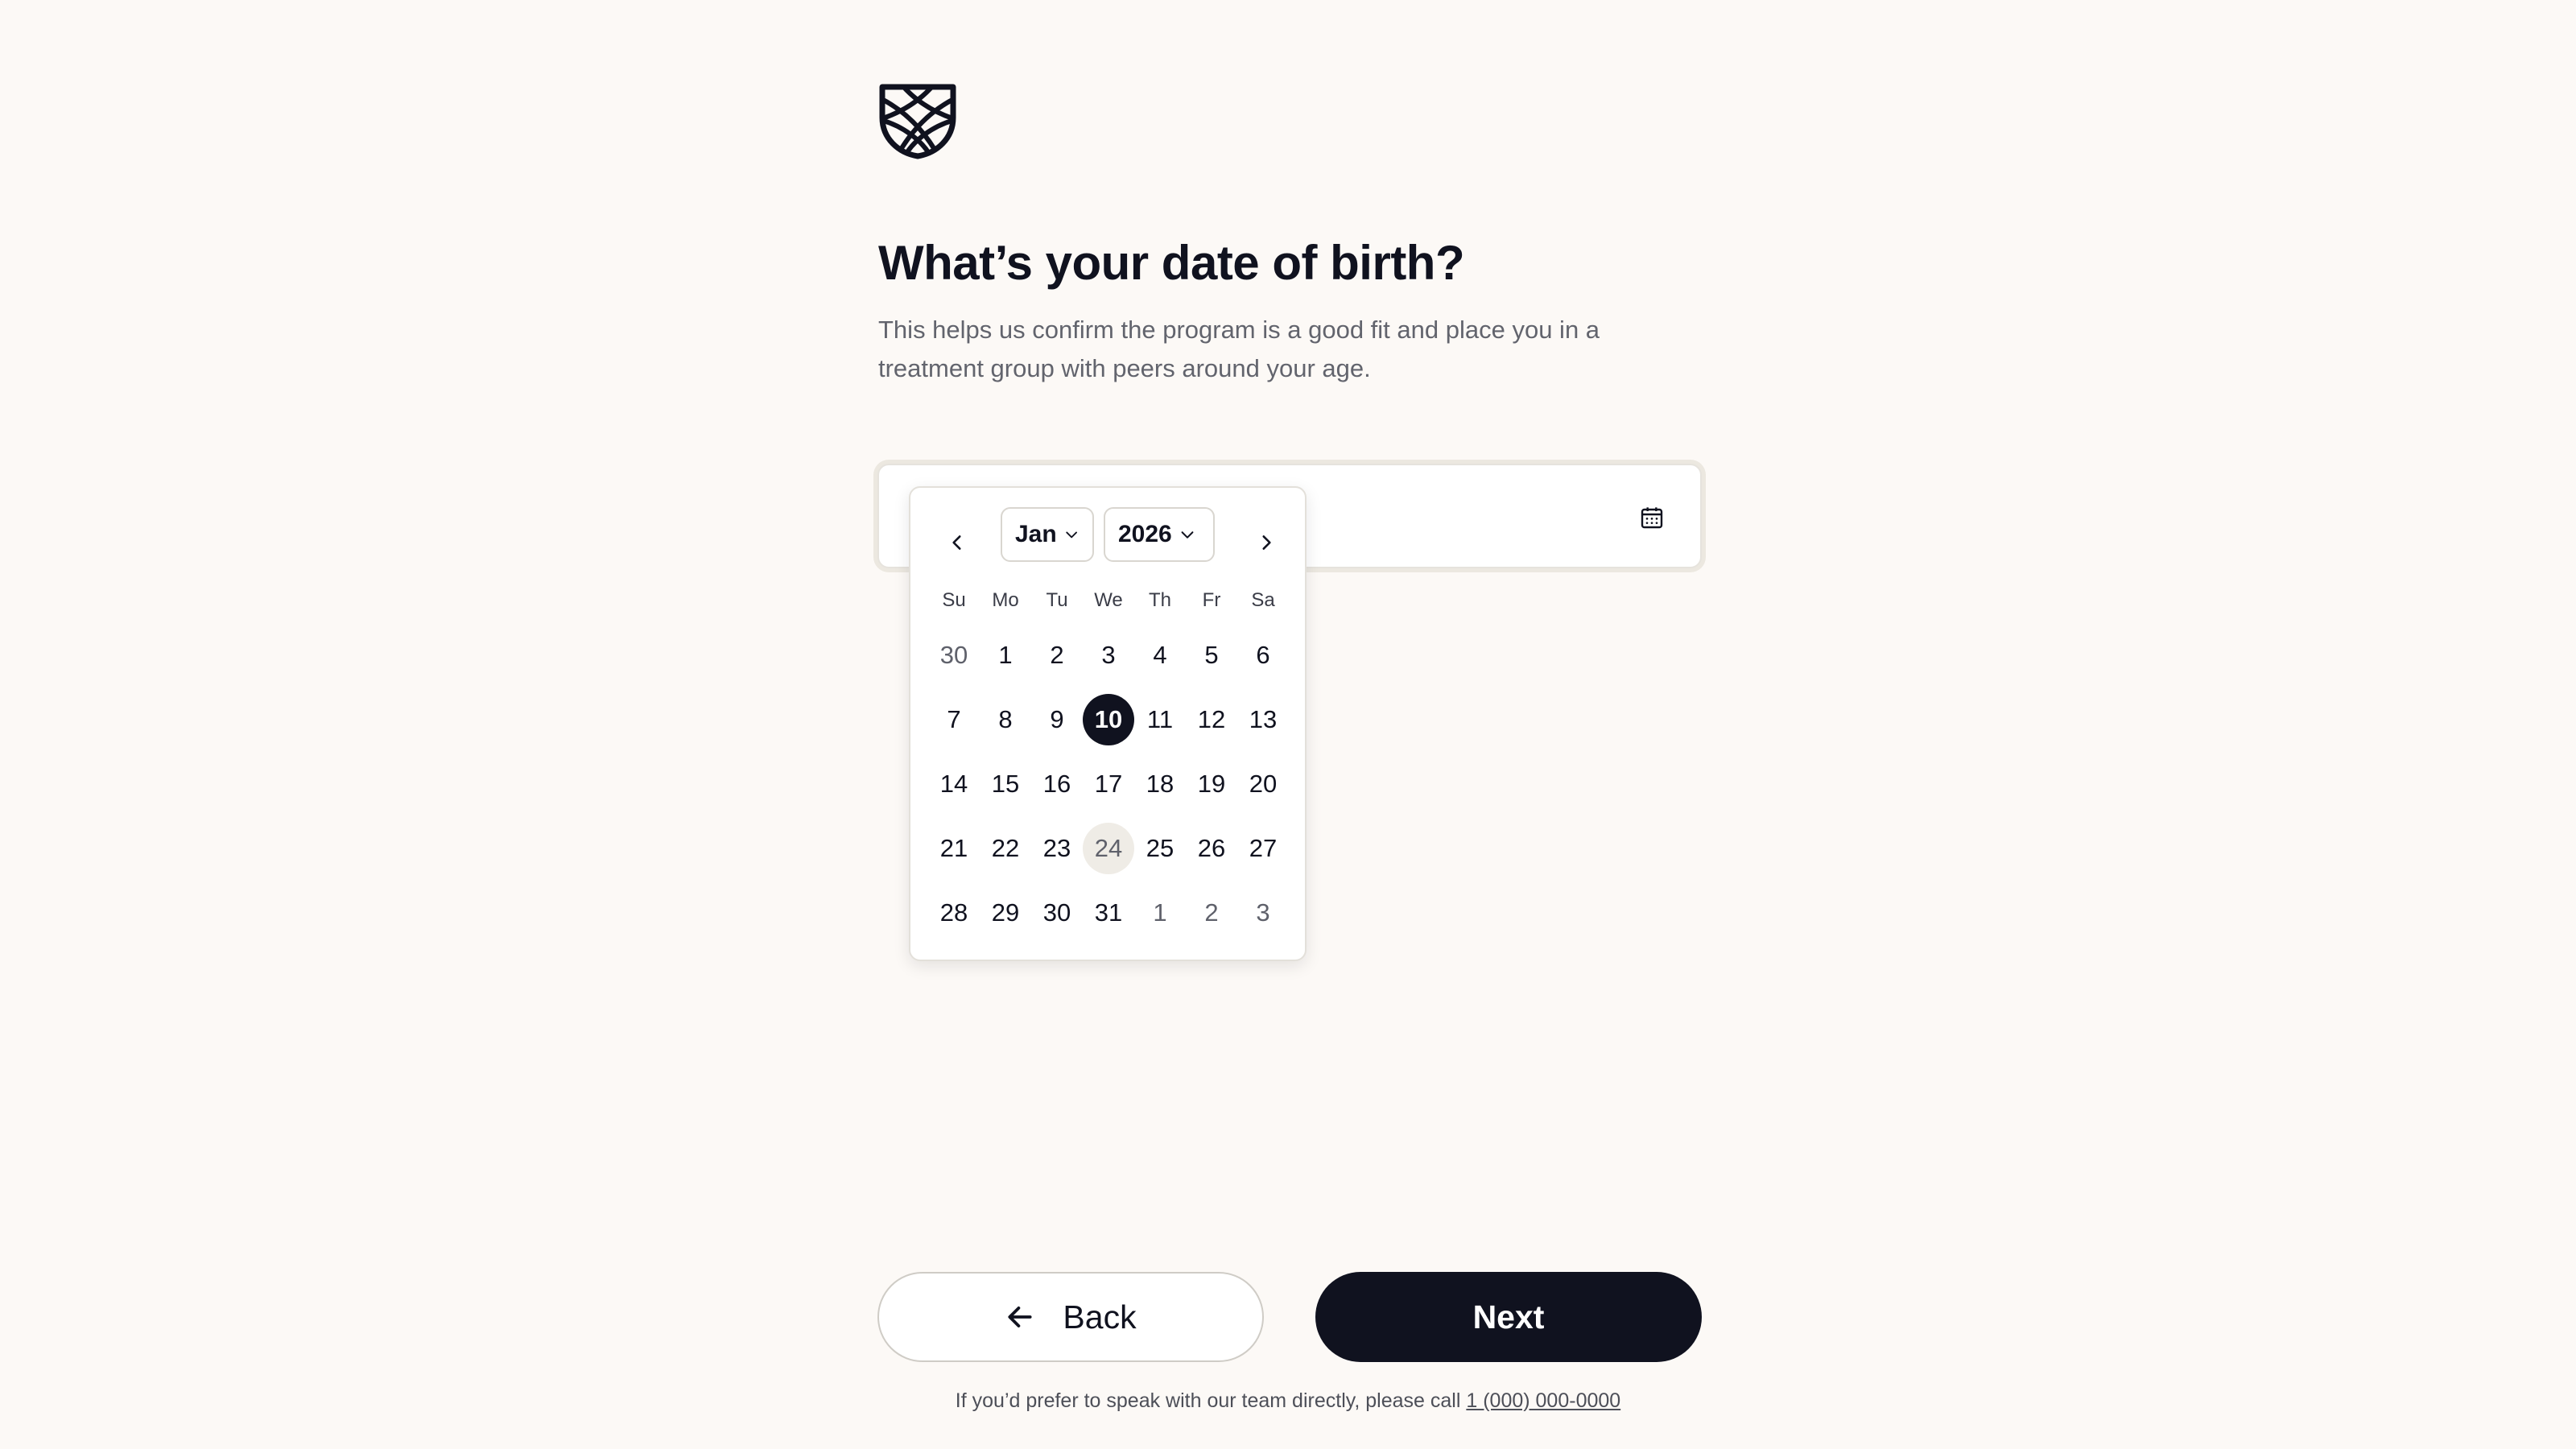 This screenshot has height=1449, width=2576. I want to click on calendar-day-label: 18, so click(1160, 784).